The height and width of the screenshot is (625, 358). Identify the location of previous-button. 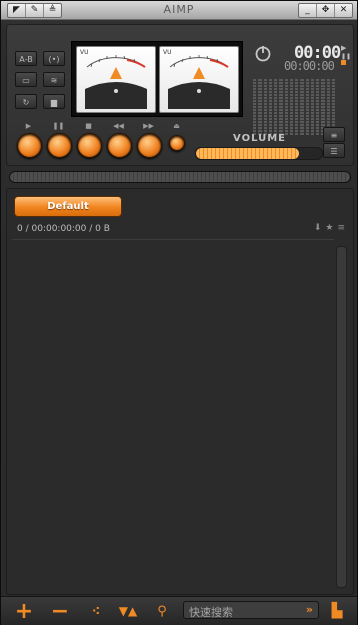
(119, 145).